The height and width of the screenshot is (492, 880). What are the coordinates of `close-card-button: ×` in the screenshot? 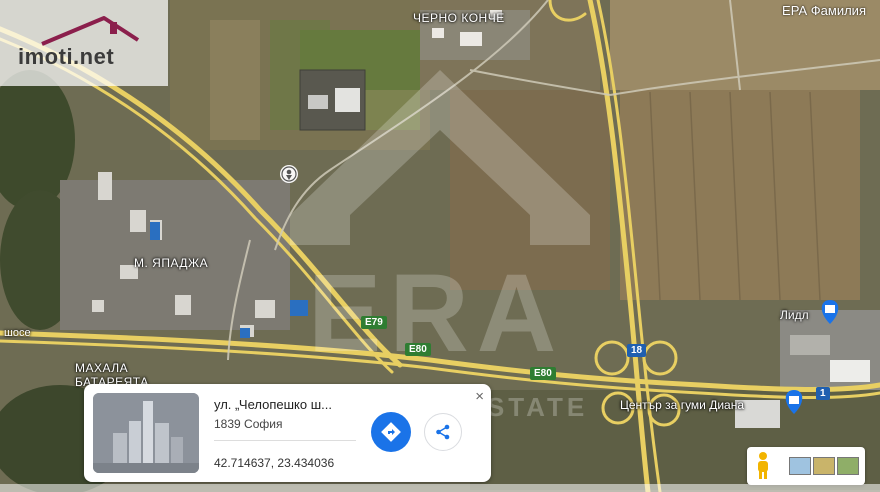 It's located at (479, 396).